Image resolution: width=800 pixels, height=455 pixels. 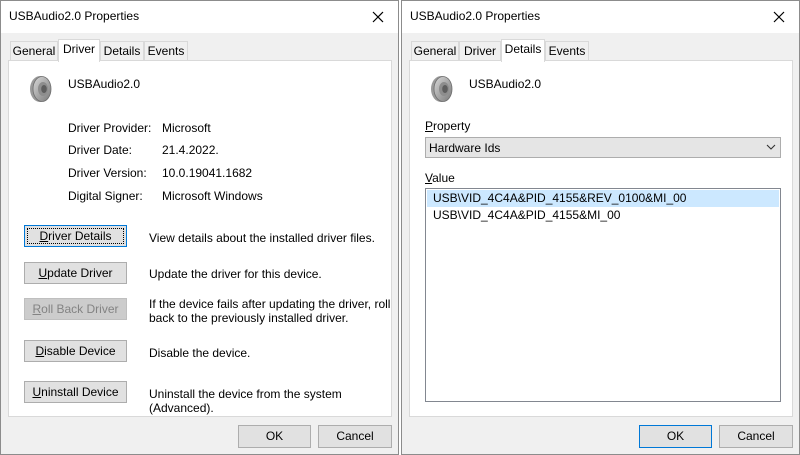 What do you see at coordinates (200, 353) in the screenshot?
I see `disable-device-description: Disable the device.` at bounding box center [200, 353].